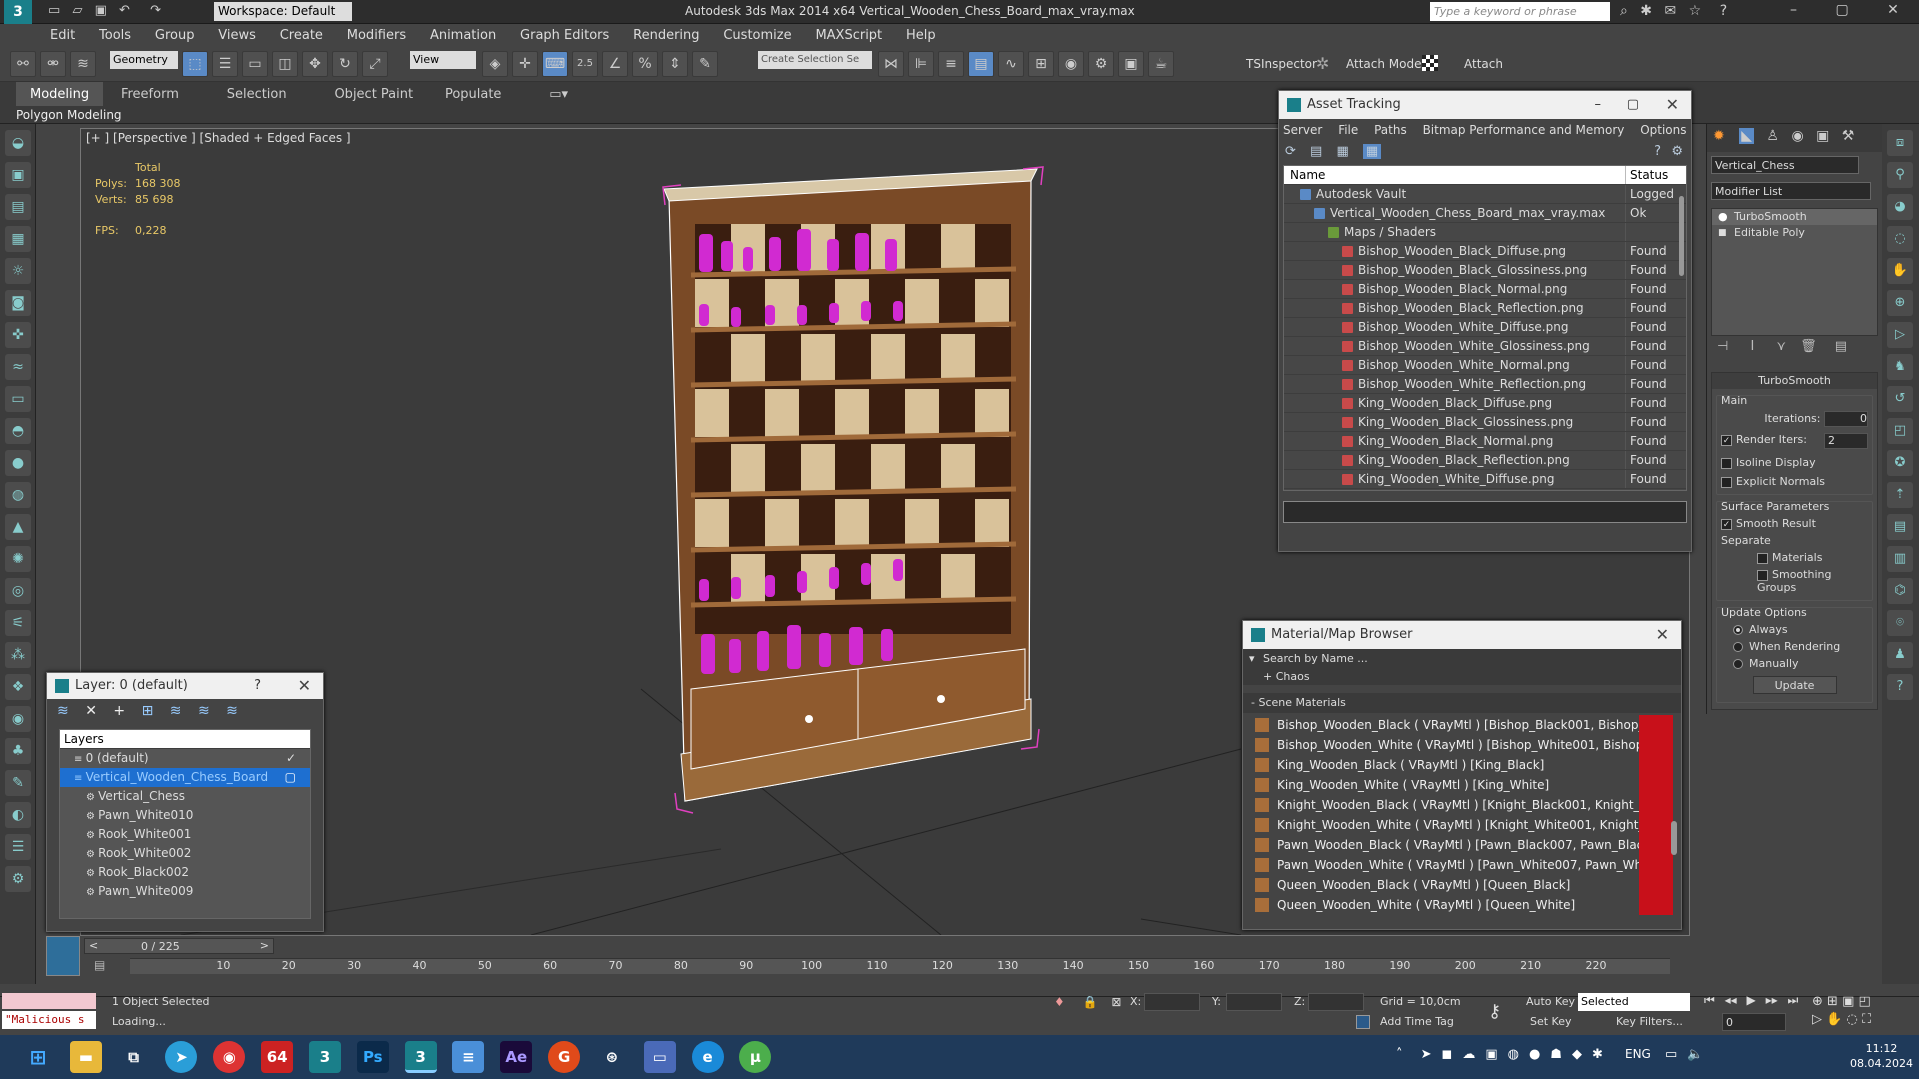  What do you see at coordinates (1832, 1001) in the screenshot?
I see `zoom-all-icon: ⊞` at bounding box center [1832, 1001].